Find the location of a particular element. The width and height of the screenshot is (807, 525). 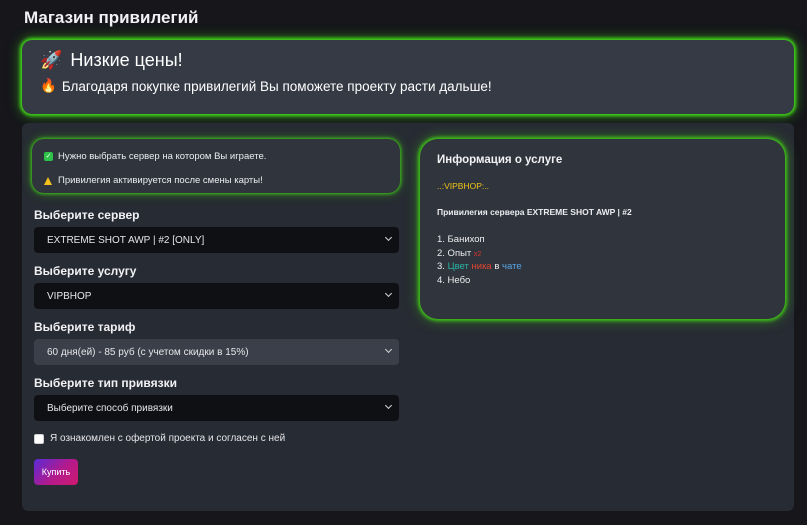

buy-button: Купить is located at coordinates (56, 472).